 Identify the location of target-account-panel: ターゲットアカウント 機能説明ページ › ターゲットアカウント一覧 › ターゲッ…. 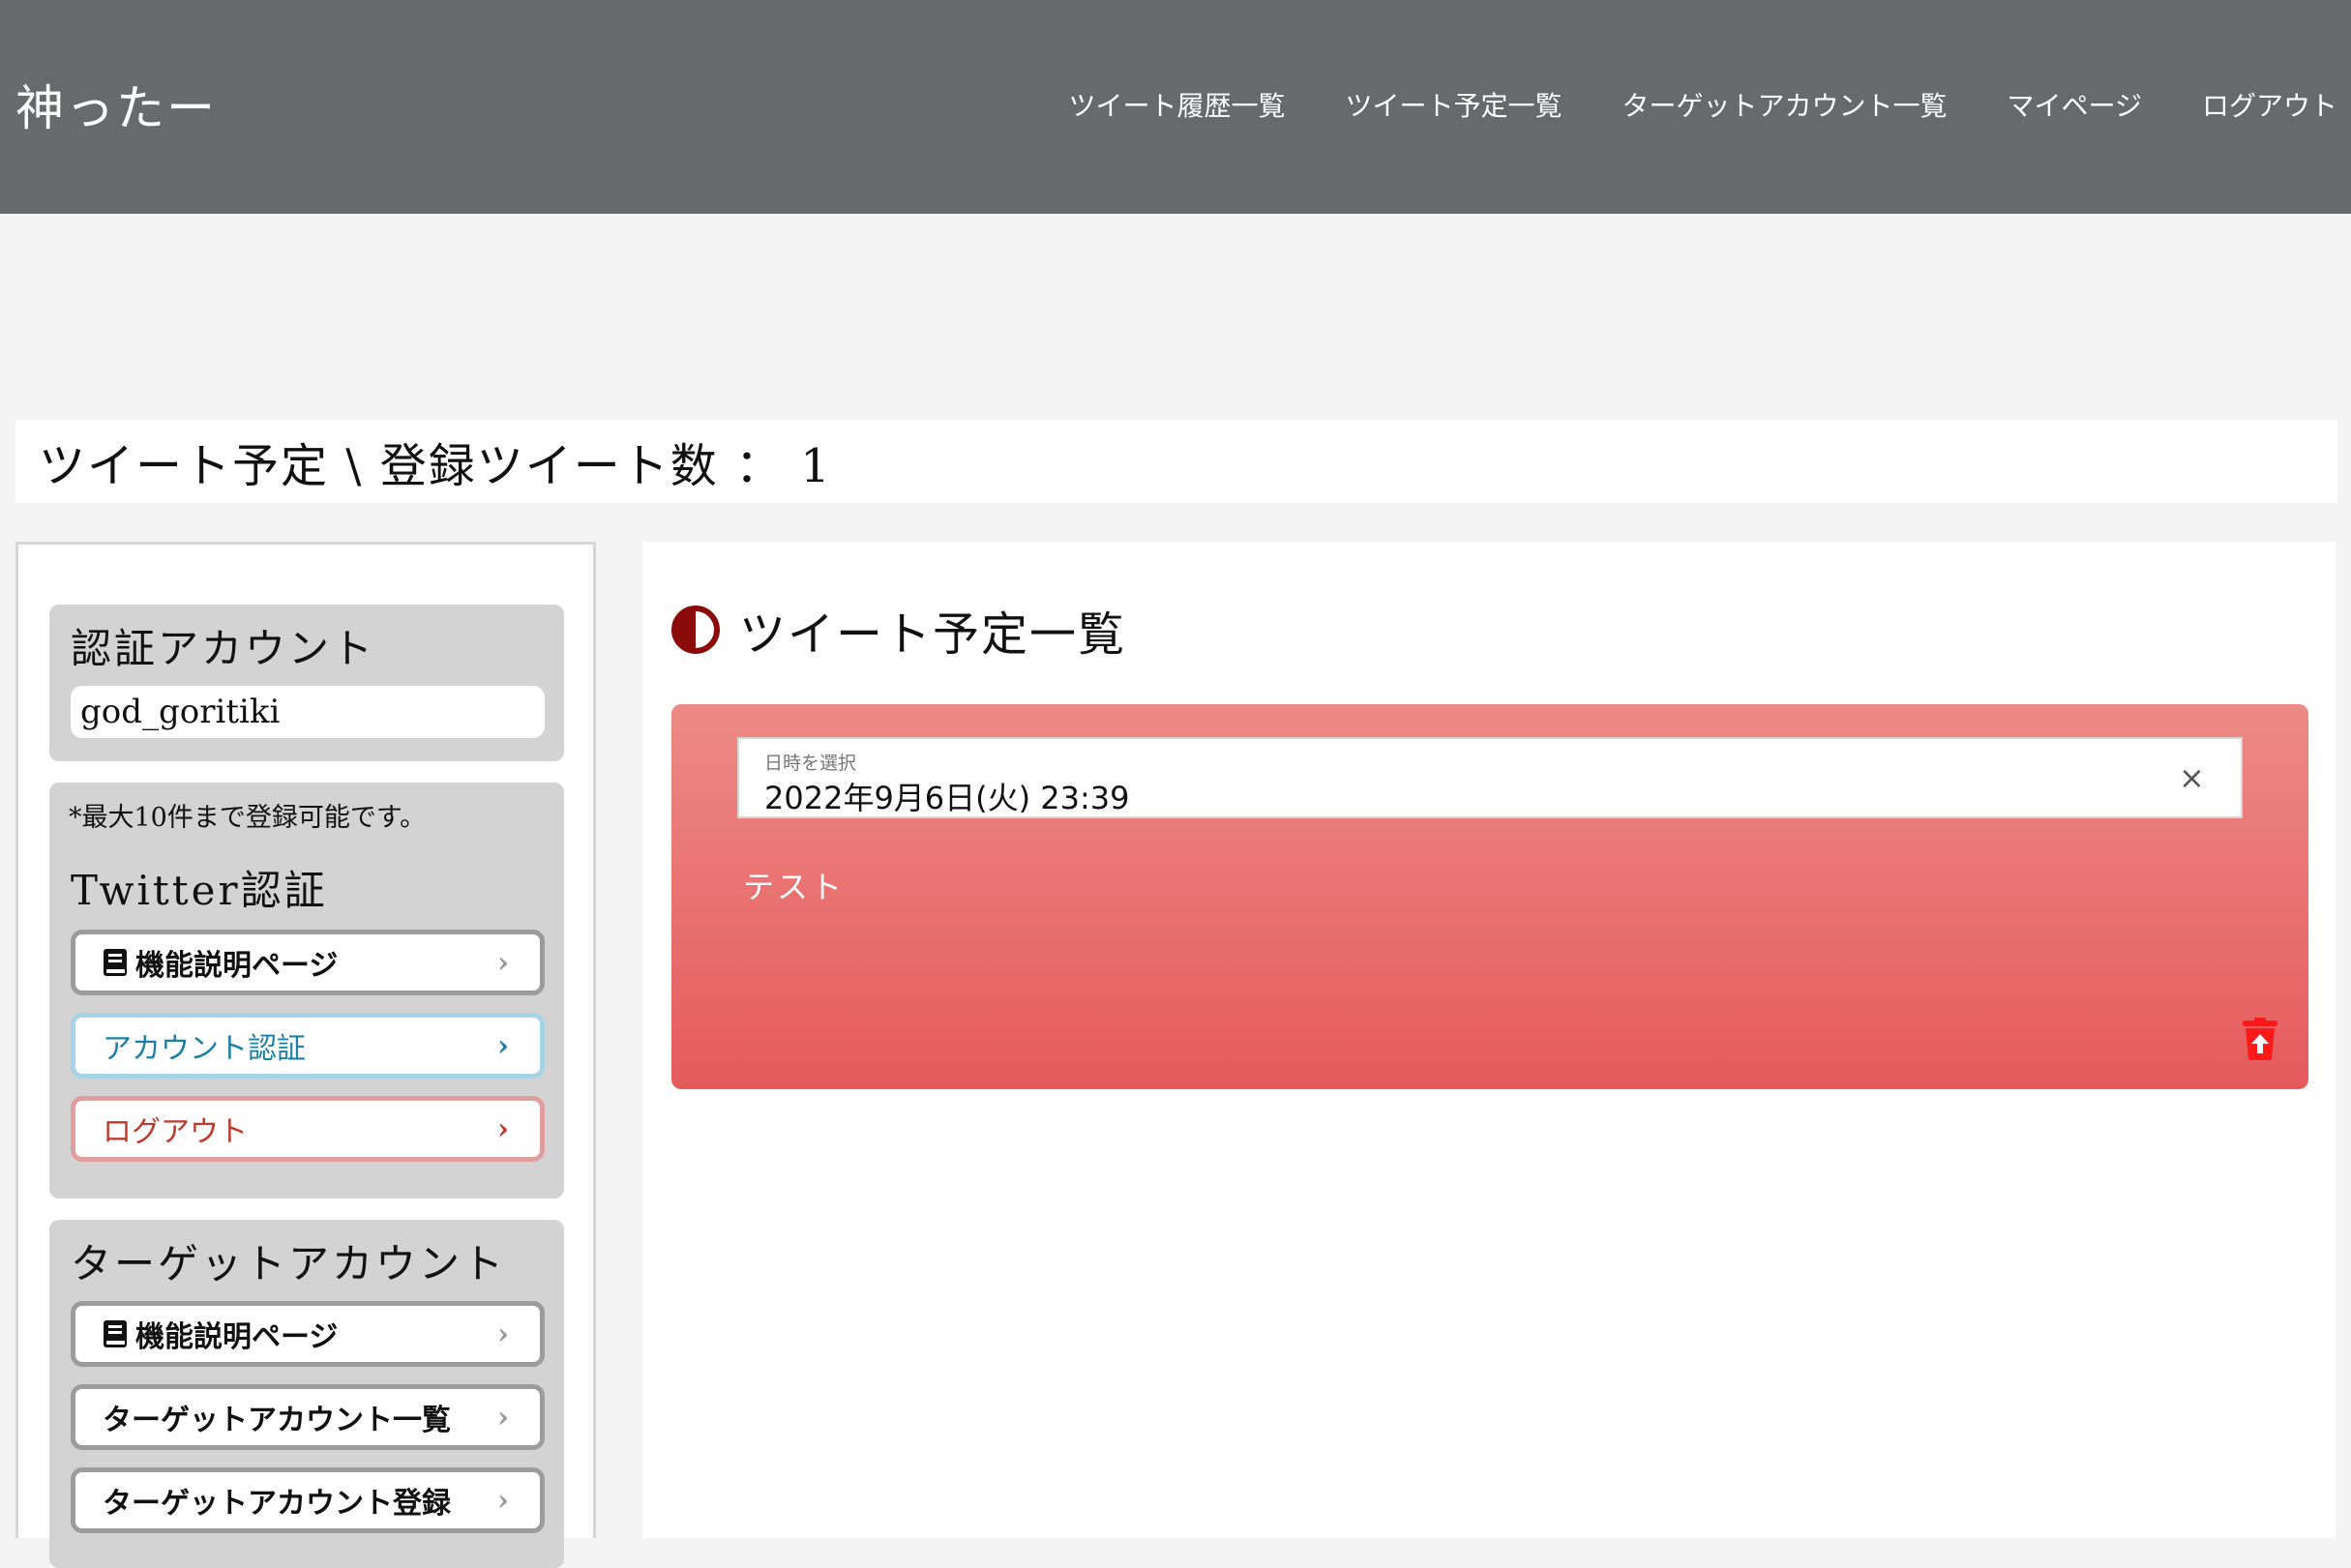
(306, 1394).